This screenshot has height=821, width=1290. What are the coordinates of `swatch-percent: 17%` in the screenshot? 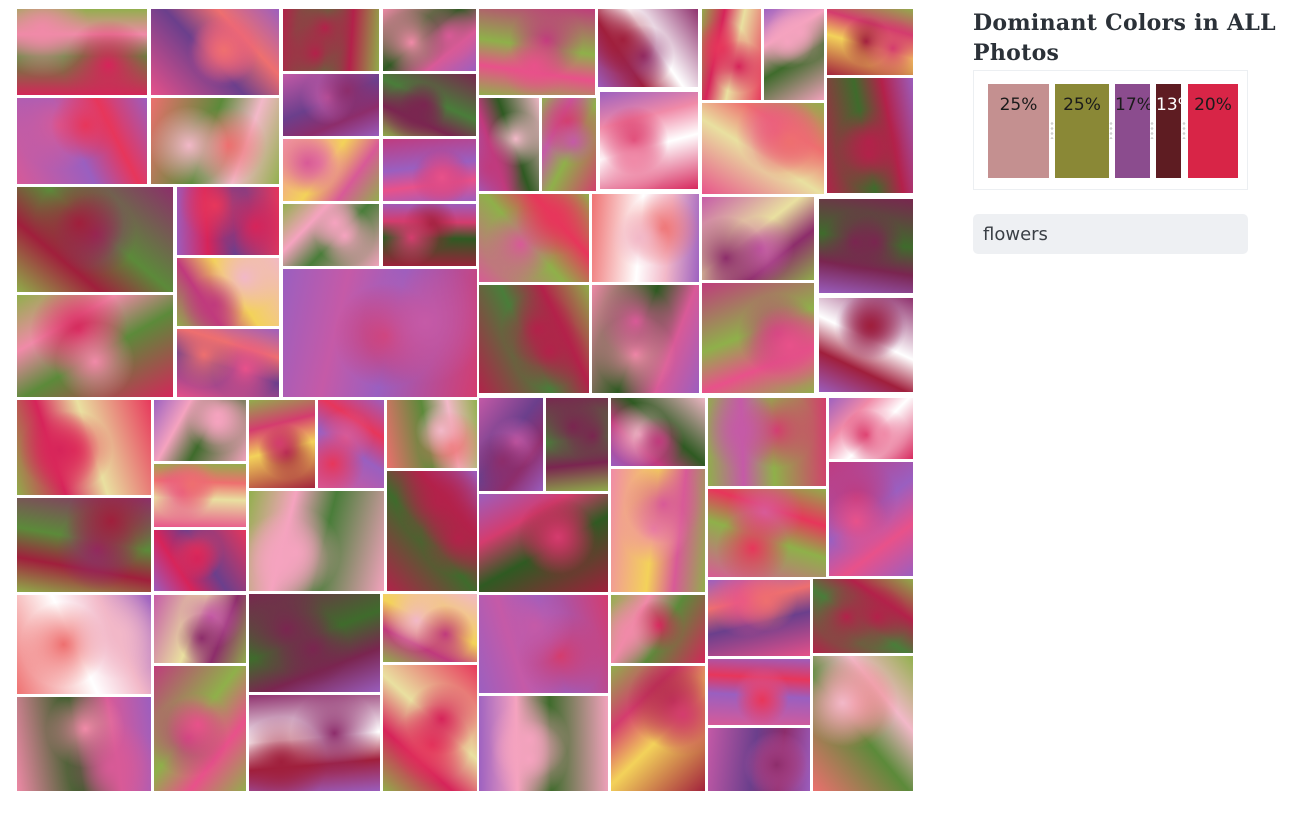 It's located at (1132, 105).